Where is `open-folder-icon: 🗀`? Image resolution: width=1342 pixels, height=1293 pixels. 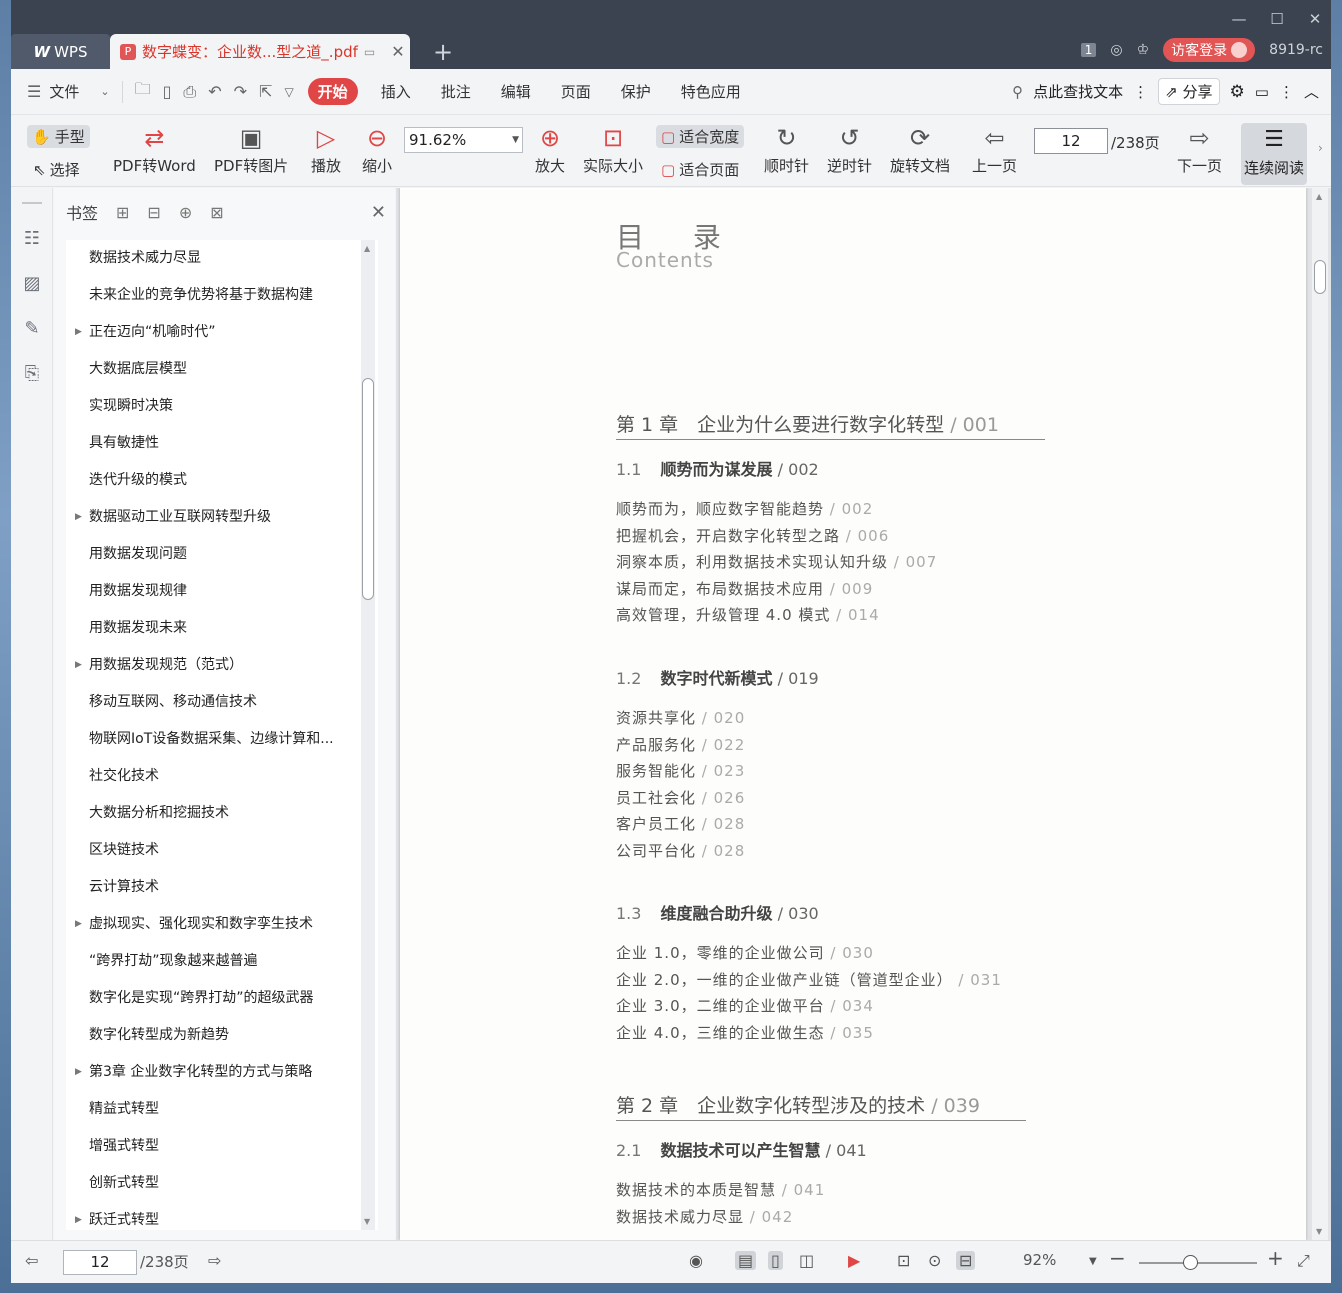
open-folder-icon: 🗀 is located at coordinates (143, 91).